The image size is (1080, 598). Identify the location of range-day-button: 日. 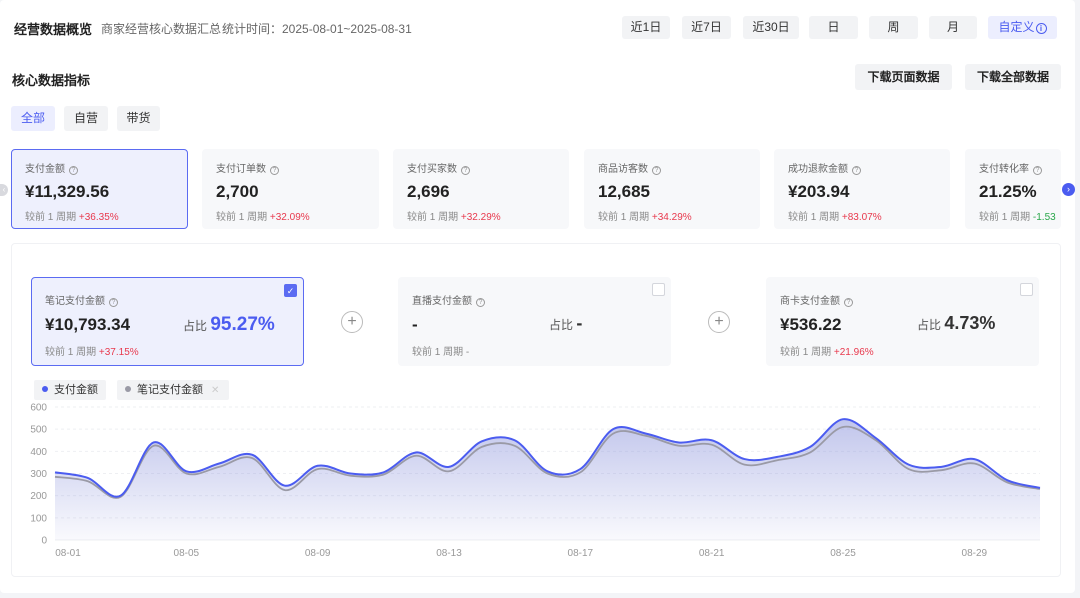
(833, 27).